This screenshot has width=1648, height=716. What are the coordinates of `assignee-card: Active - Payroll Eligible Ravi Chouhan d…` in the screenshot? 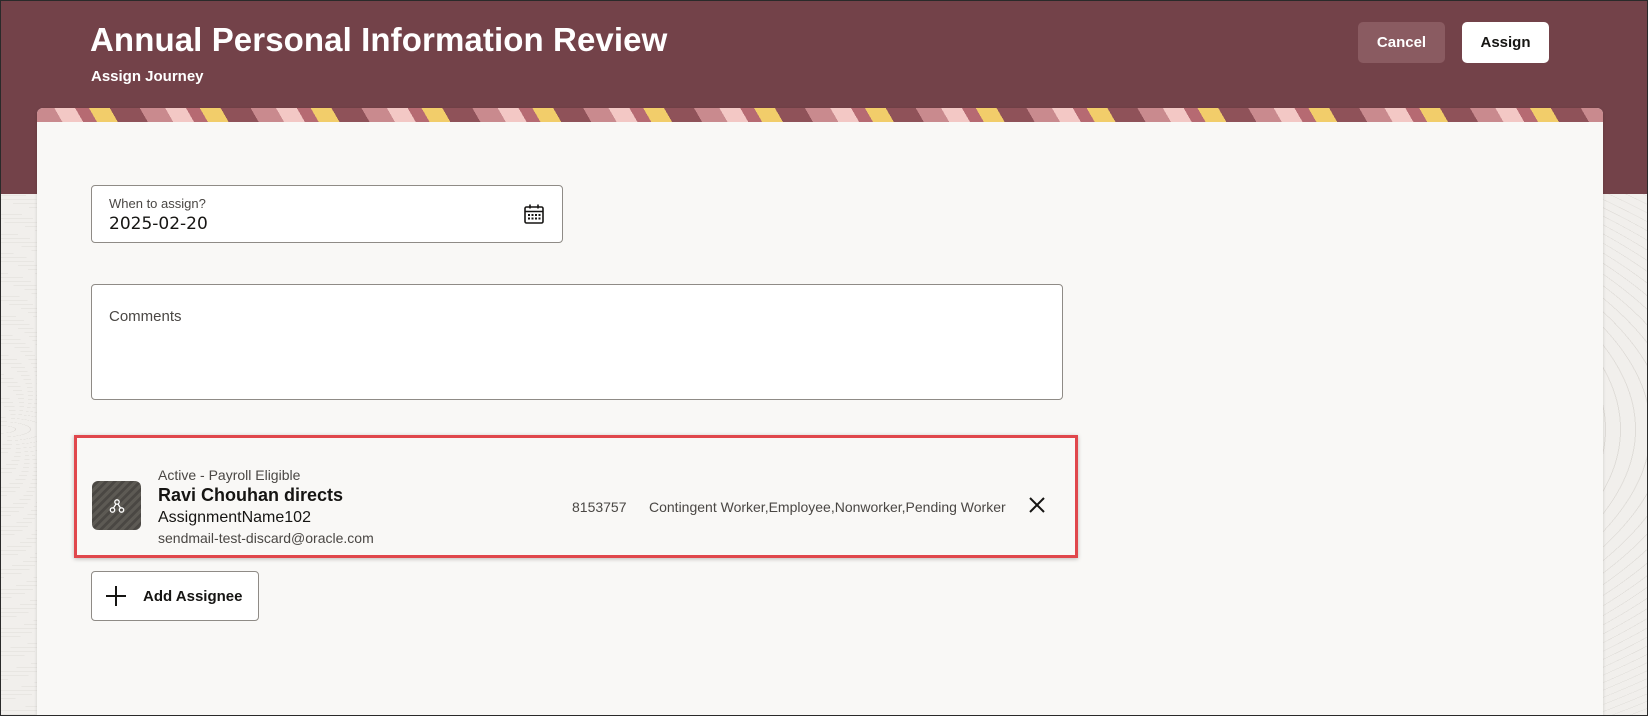 It's located at (576, 496).